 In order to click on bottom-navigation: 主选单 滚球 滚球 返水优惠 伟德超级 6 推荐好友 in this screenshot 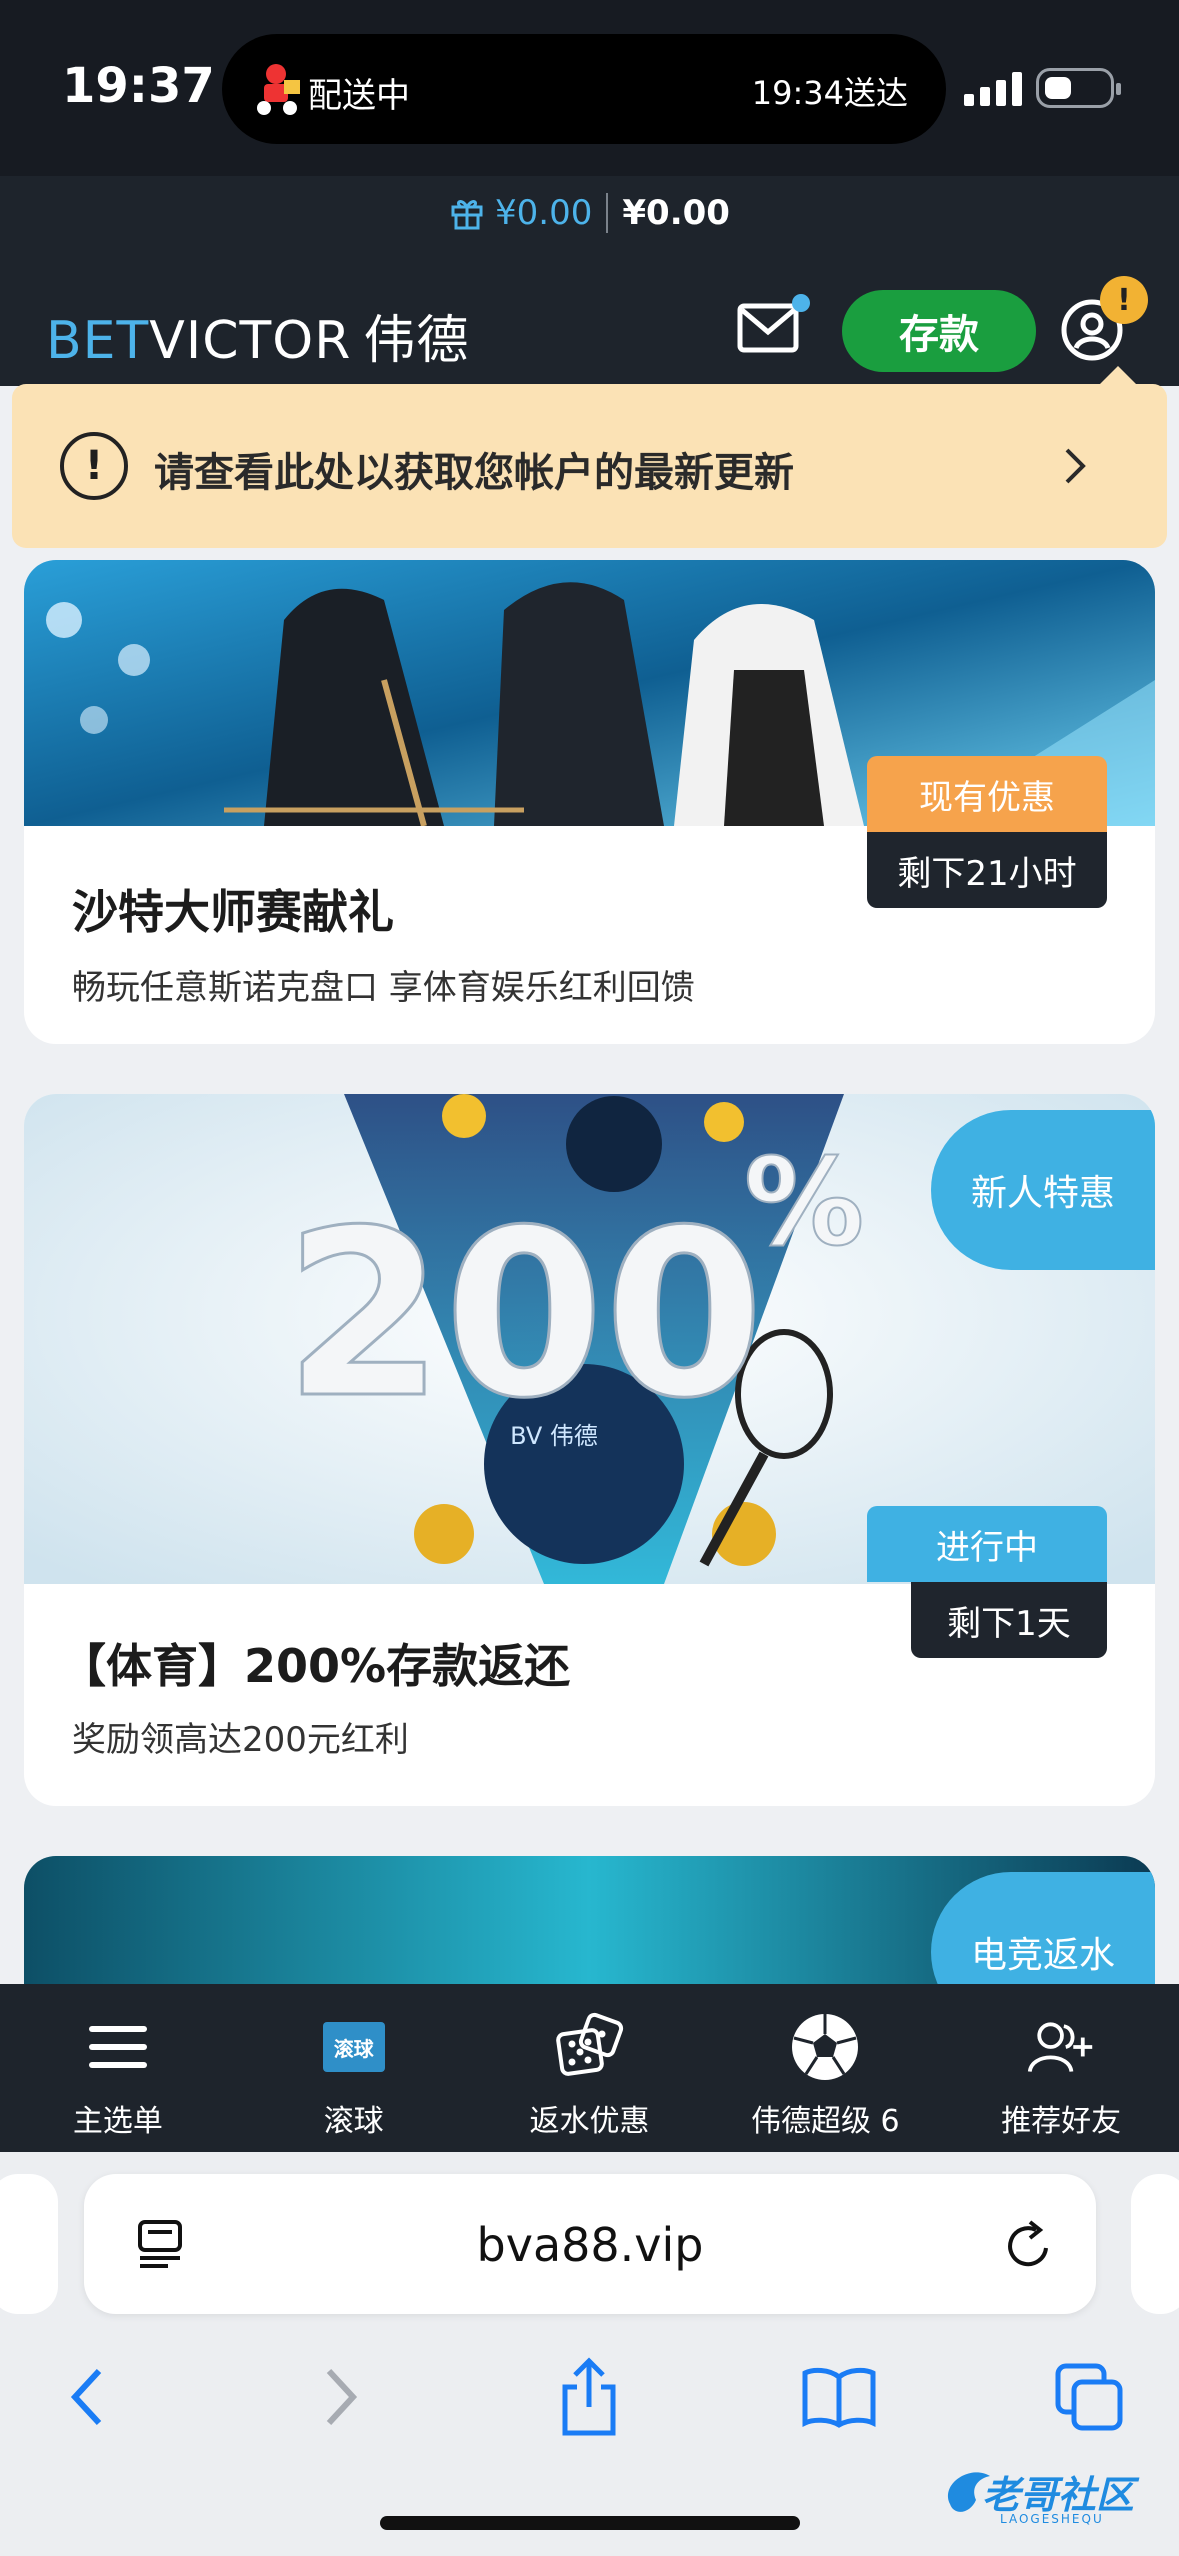, I will do `click(589, 2068)`.